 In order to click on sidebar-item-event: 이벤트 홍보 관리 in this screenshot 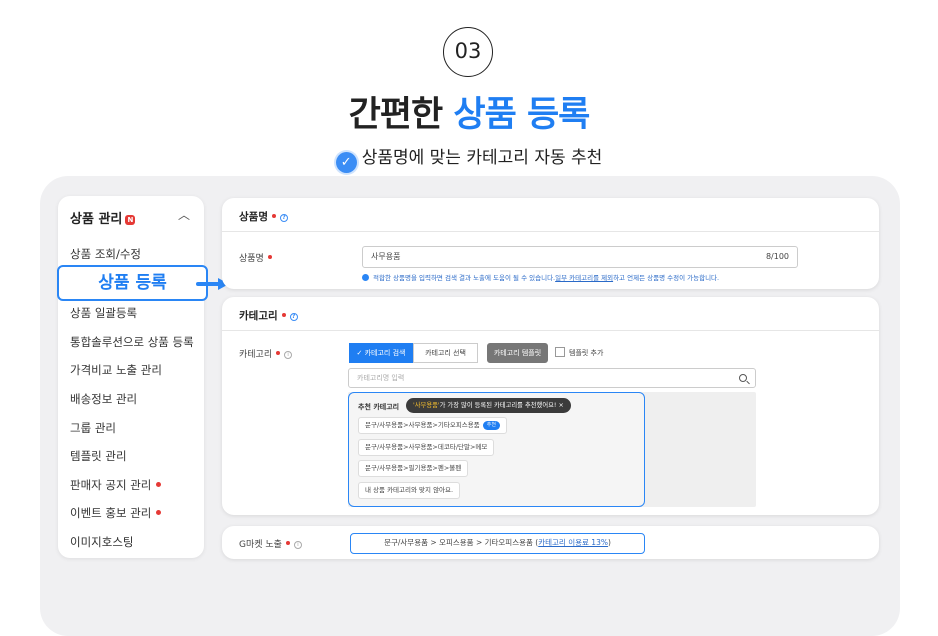, I will do `click(116, 513)`.